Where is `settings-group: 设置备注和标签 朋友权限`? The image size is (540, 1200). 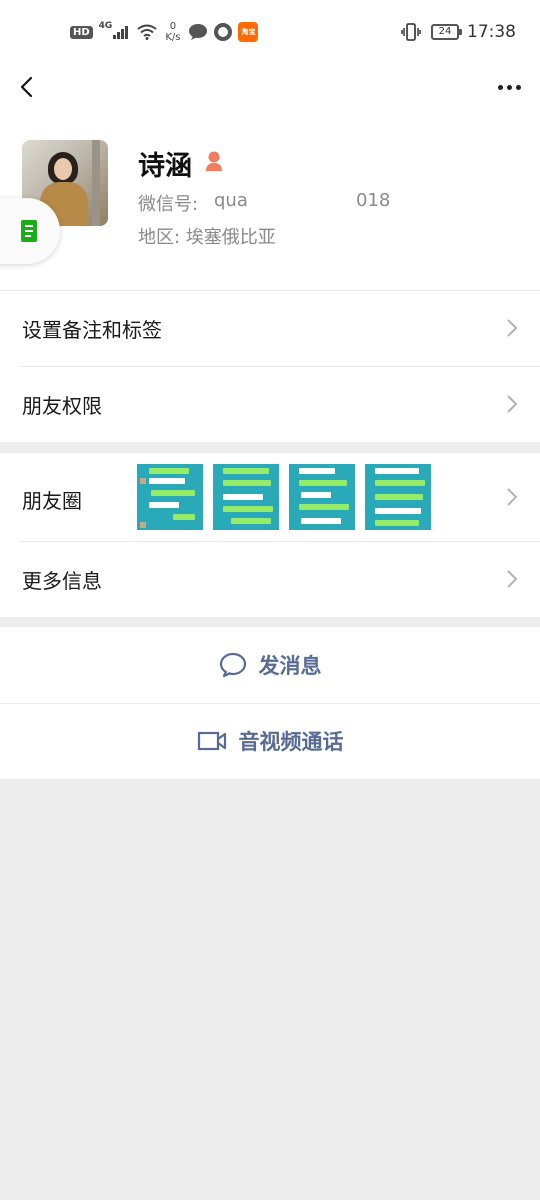 settings-group: 设置备注和标签 朋友权限 is located at coordinates (270, 366).